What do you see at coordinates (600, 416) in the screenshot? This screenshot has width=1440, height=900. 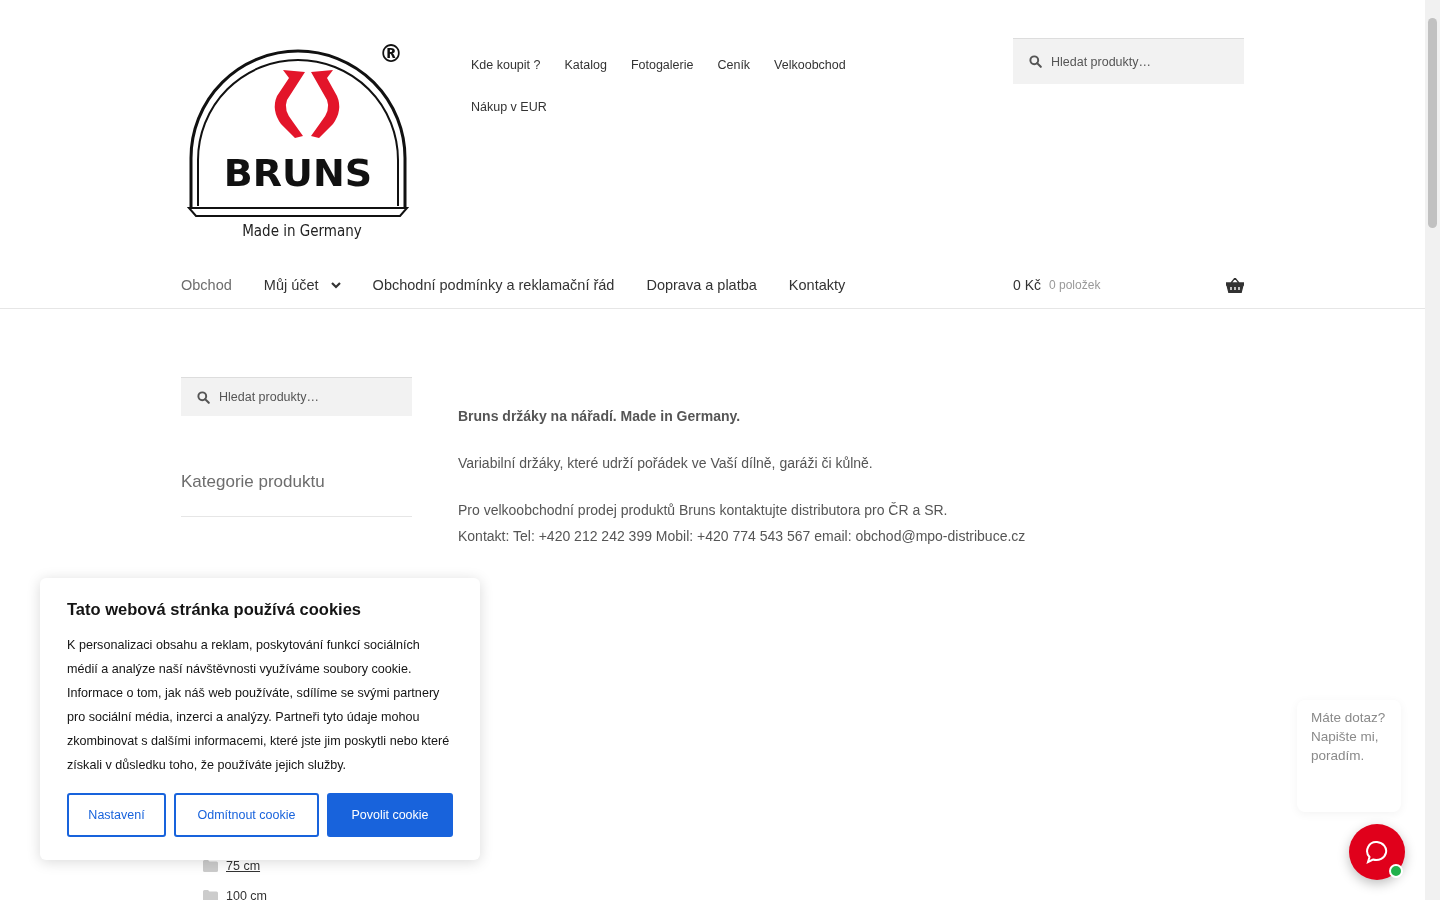 I see `paragraph: Bruns držáky na nářadí. Made in Germany.` at bounding box center [600, 416].